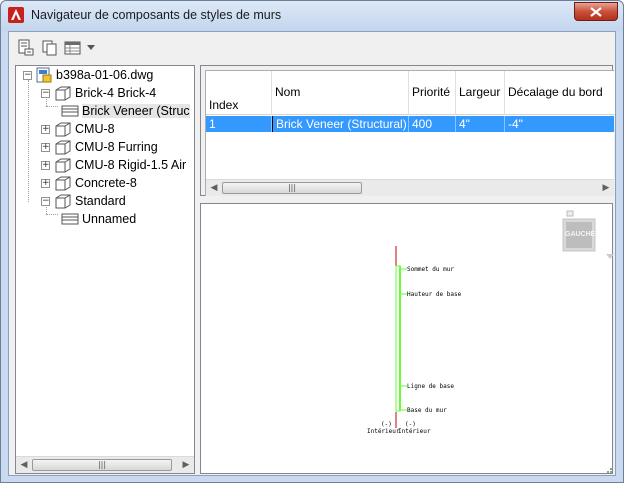 The width and height of the screenshot is (624, 483). Describe the element at coordinates (116, 147) in the screenshot. I see `tree-item-label: CMU-8 Furring` at that location.